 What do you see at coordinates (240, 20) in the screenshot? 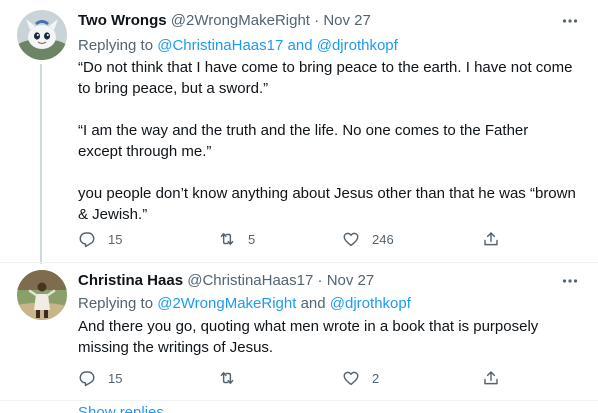
I see `user-handle: @2WrongMakeRight` at bounding box center [240, 20].